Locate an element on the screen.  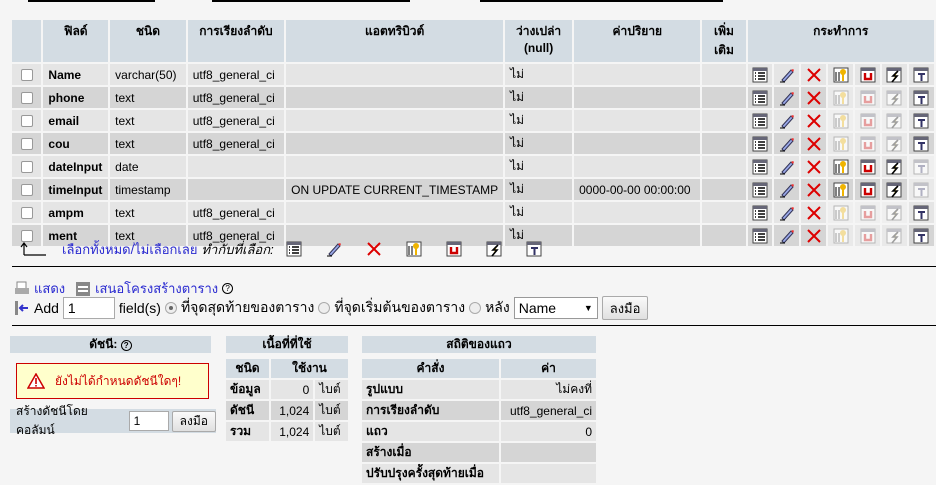
bulk-unique-button is located at coordinates (454, 249).